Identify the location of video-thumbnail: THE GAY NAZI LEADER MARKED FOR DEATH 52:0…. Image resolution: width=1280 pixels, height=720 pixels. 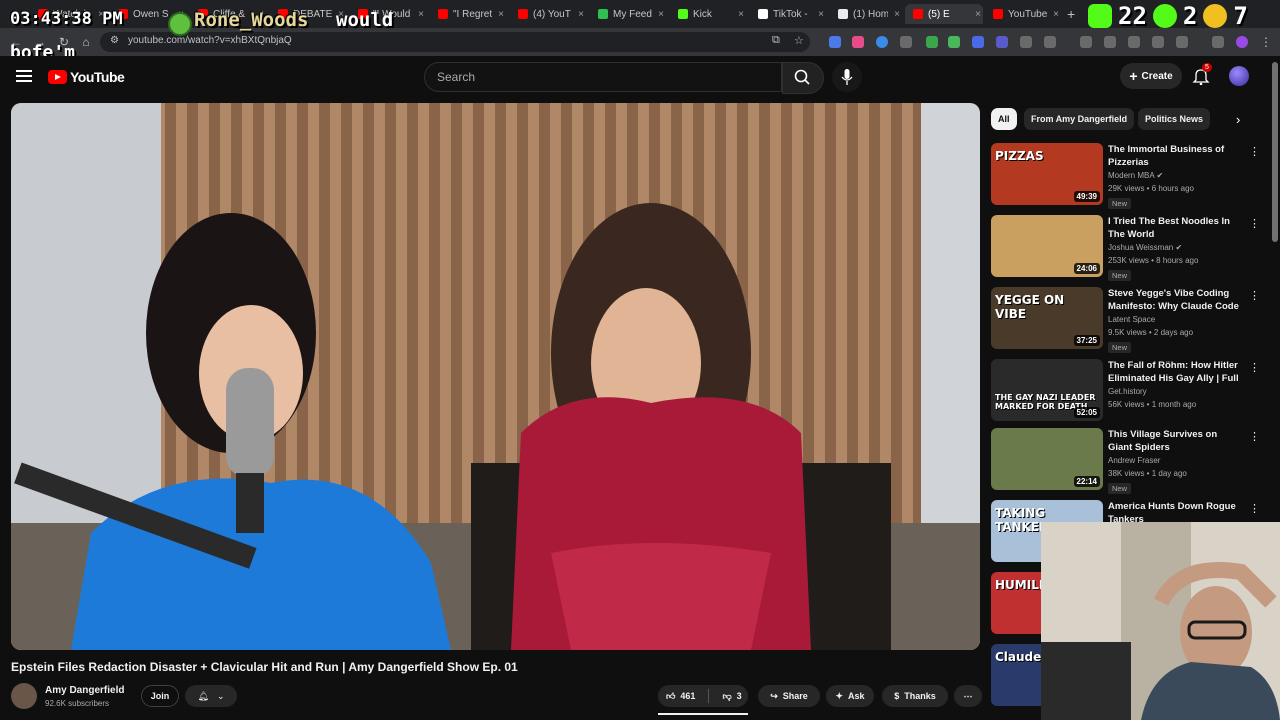
(1047, 390).